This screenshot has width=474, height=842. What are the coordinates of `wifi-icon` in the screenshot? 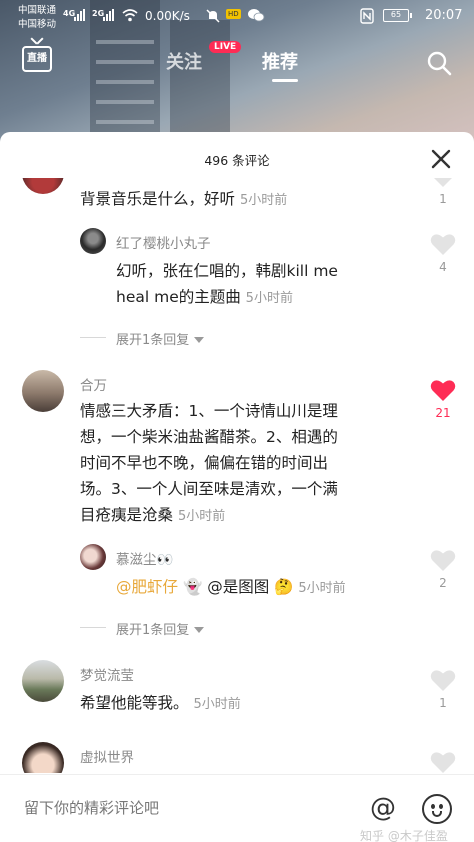 It's located at (130, 15).